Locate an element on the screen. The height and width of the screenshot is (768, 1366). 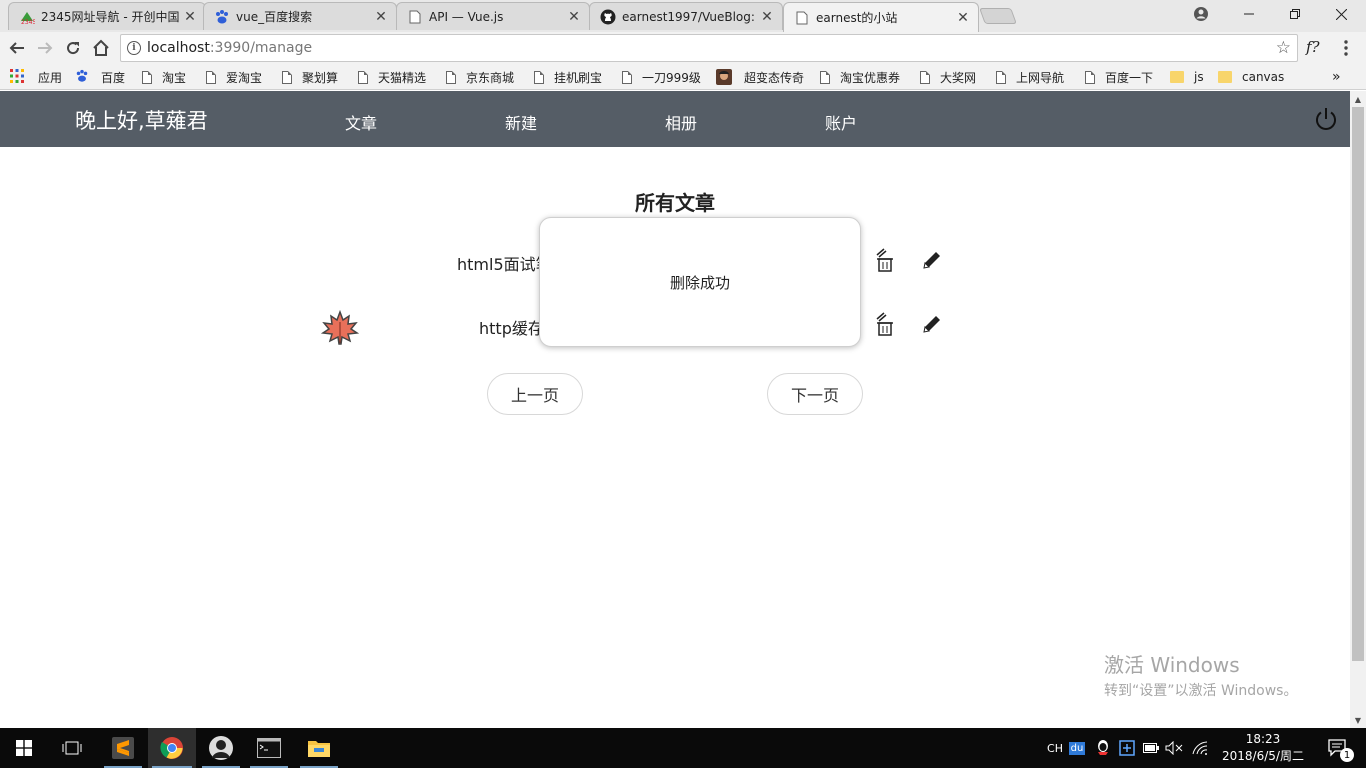
prev-page-button: 上一页 is located at coordinates (535, 394).